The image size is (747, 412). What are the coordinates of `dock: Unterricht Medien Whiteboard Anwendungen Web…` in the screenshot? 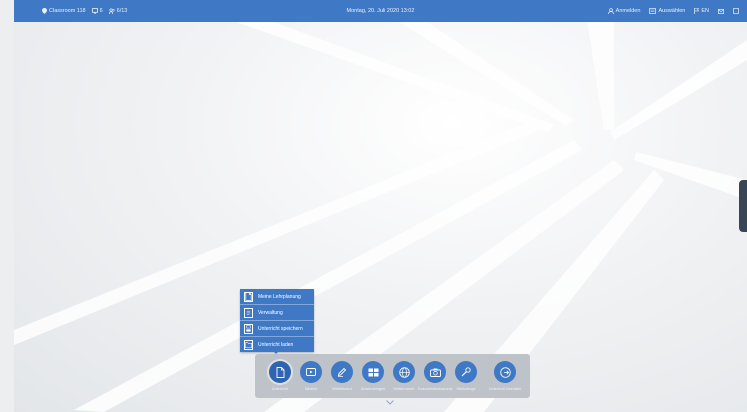 It's located at (392, 376).